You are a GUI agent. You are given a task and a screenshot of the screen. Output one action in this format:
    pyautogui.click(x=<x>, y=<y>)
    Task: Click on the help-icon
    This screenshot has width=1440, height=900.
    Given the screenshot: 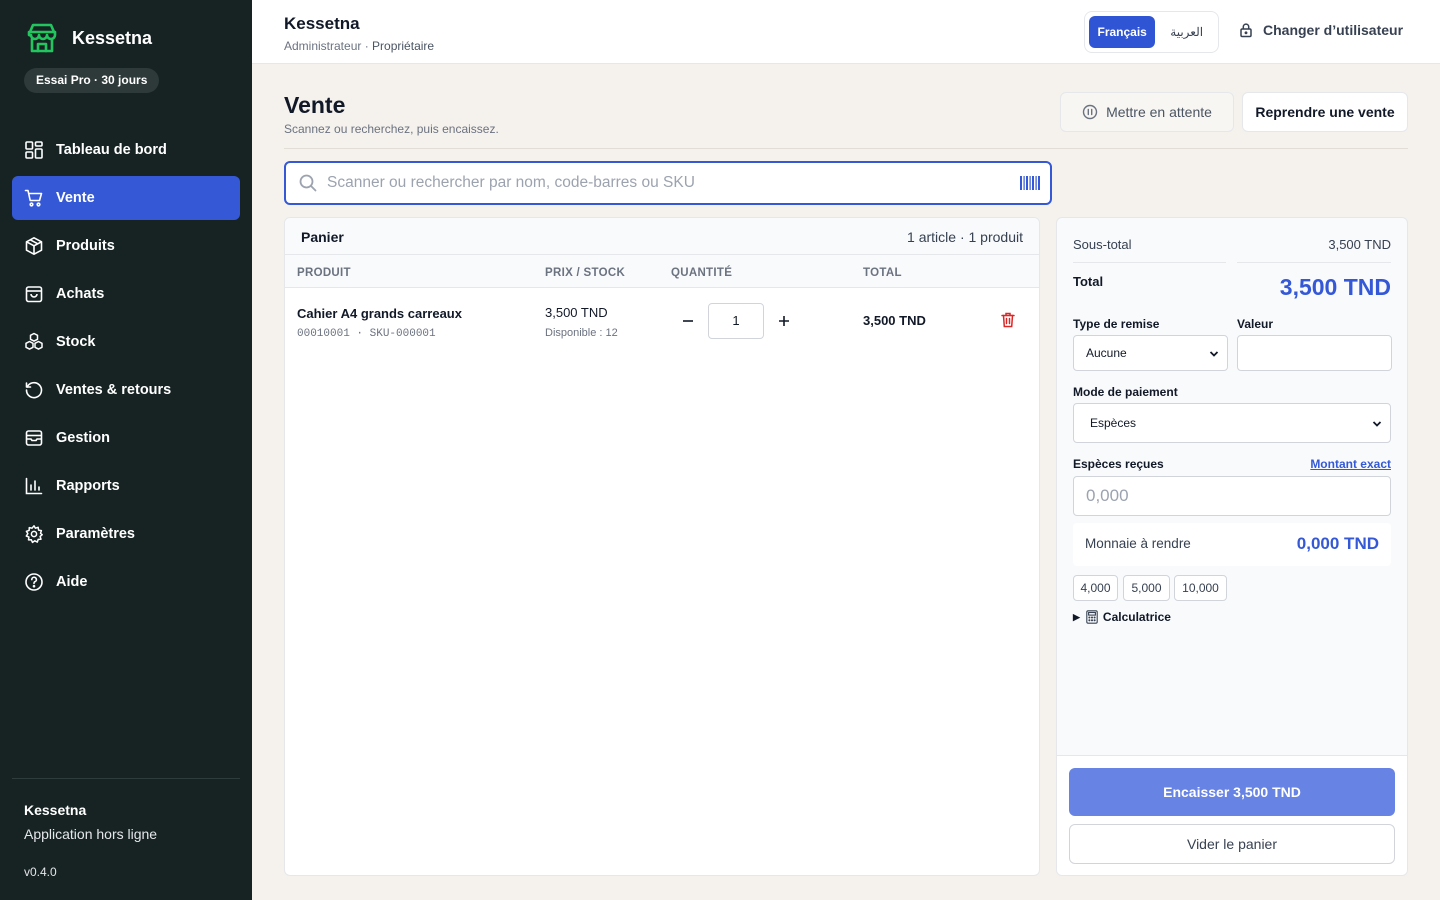 What is the action you would take?
    pyautogui.click(x=34, y=582)
    